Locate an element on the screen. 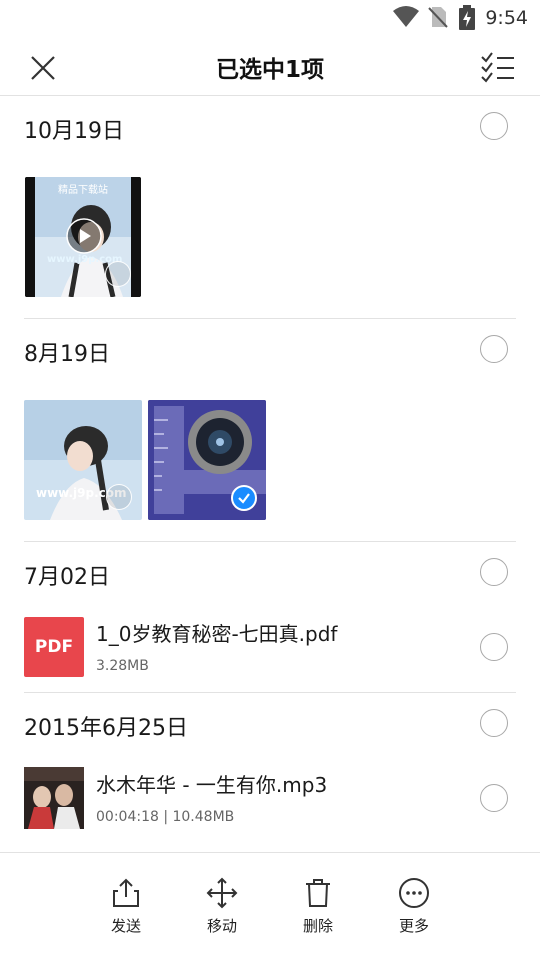  date-group-header: 8月19日 is located at coordinates (270, 349).